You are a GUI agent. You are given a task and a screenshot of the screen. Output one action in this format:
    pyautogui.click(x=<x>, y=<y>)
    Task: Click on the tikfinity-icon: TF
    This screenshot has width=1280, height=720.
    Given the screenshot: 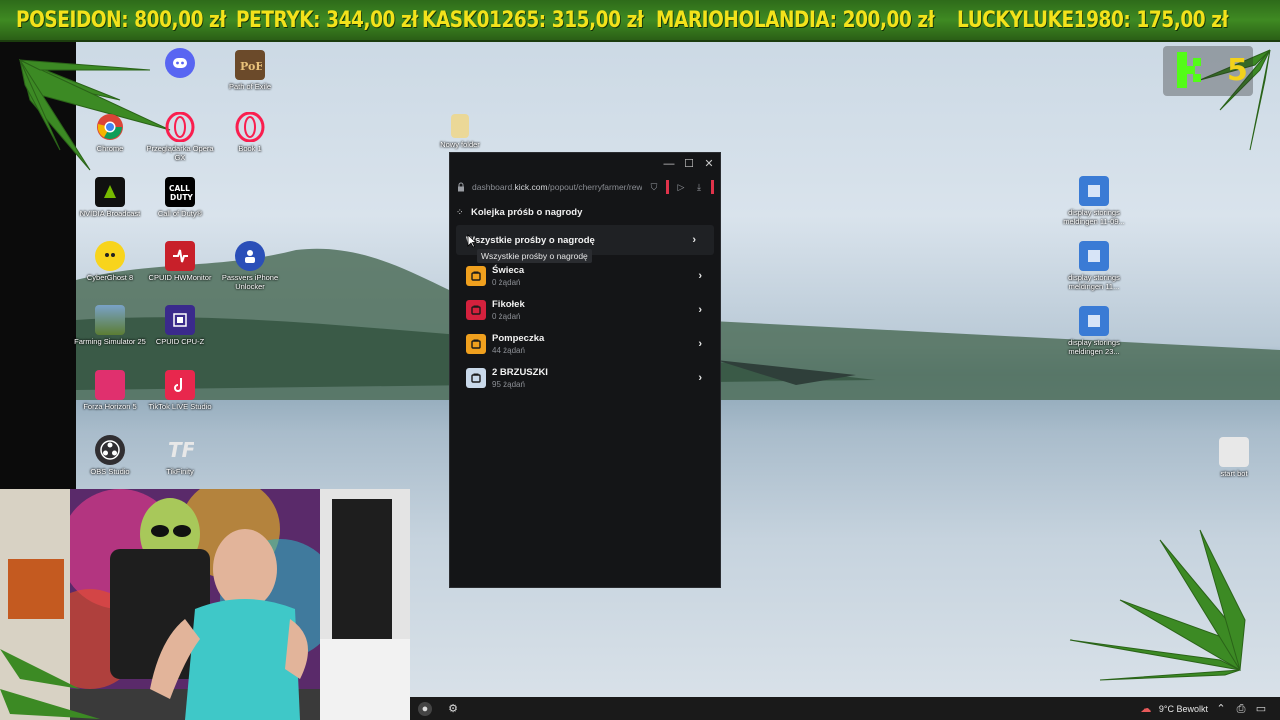 What is the action you would take?
    pyautogui.click(x=180, y=450)
    